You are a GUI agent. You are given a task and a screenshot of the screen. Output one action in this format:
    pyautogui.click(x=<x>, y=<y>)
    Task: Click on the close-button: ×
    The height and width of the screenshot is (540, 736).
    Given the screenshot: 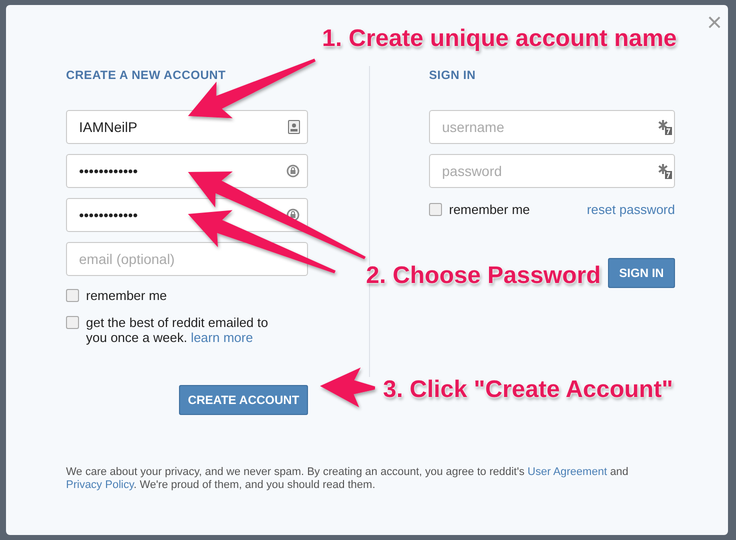 What is the action you would take?
    pyautogui.click(x=714, y=22)
    